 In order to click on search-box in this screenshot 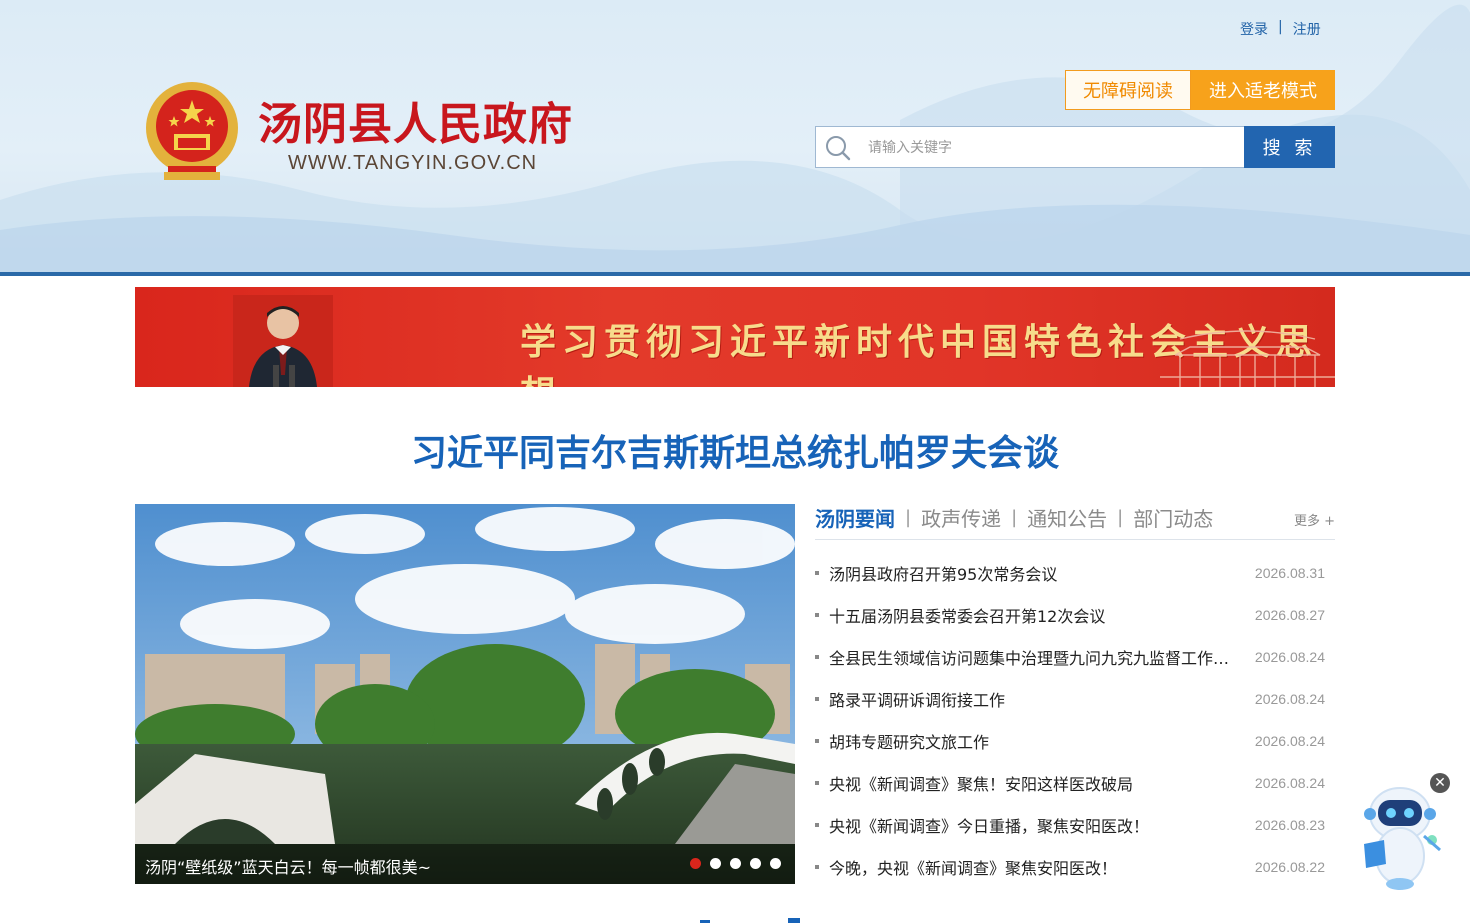, I will do `click(1030, 147)`.